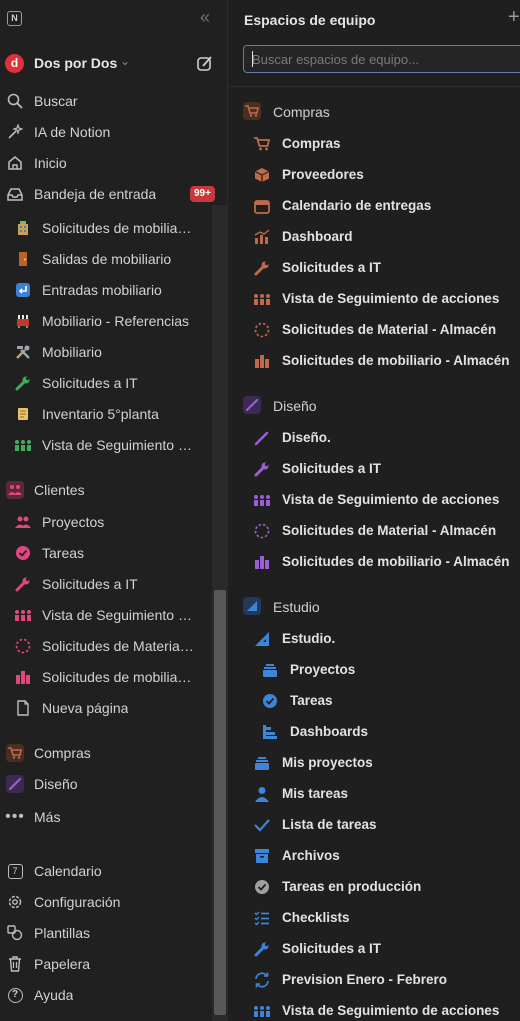 The image size is (520, 1021). Describe the element at coordinates (329, 824) in the screenshot. I see `page-label: Lista de tareas` at that location.